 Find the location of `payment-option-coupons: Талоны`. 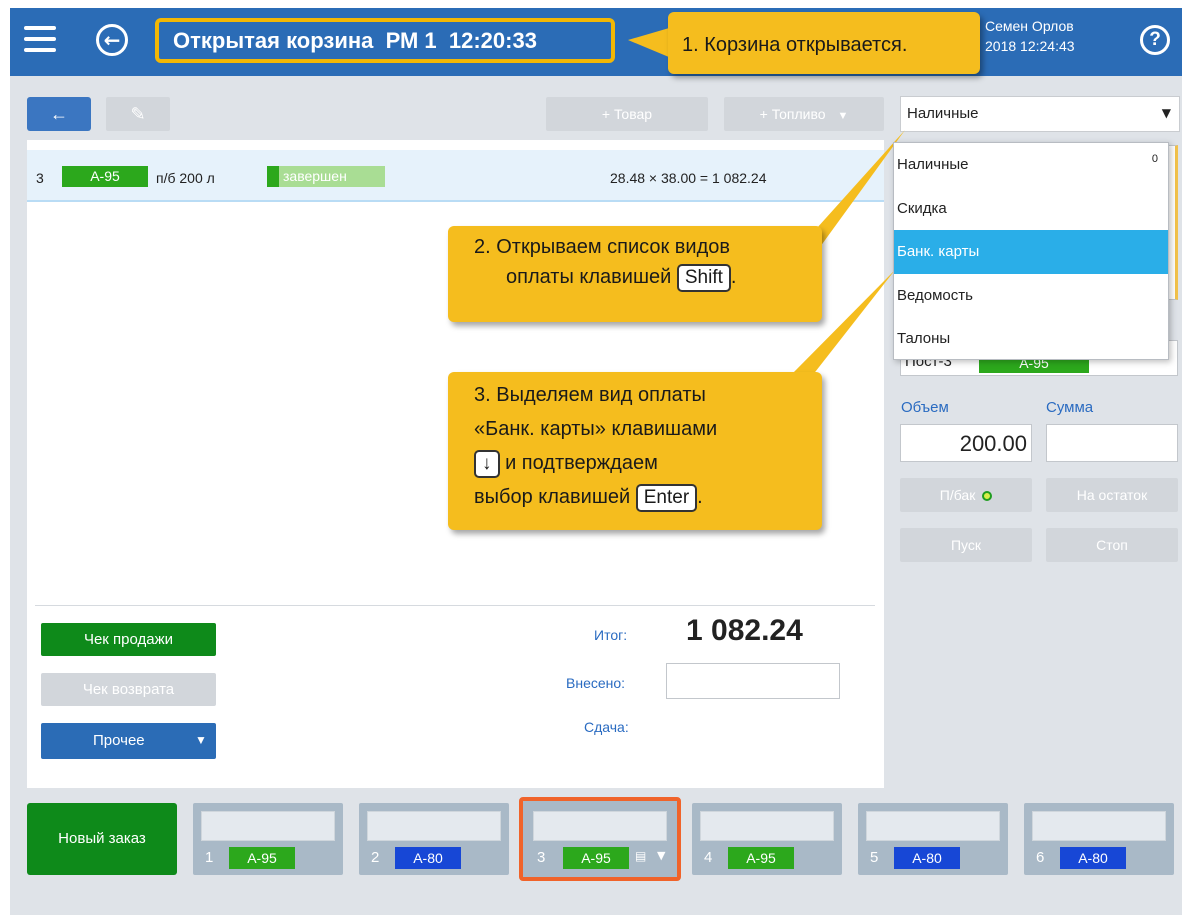

payment-option-coupons: Талоны is located at coordinates (1031, 339).